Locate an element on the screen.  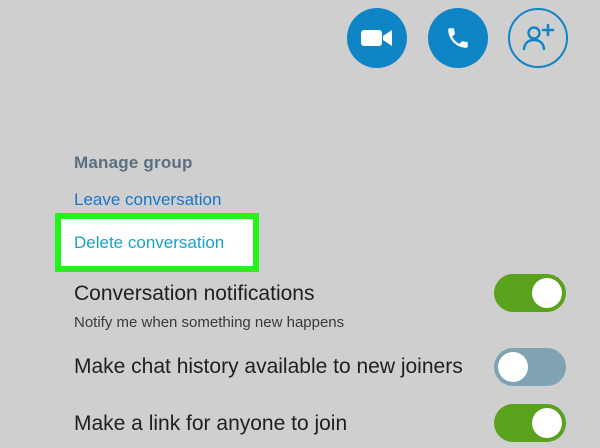
phone-icon is located at coordinates (458, 38).